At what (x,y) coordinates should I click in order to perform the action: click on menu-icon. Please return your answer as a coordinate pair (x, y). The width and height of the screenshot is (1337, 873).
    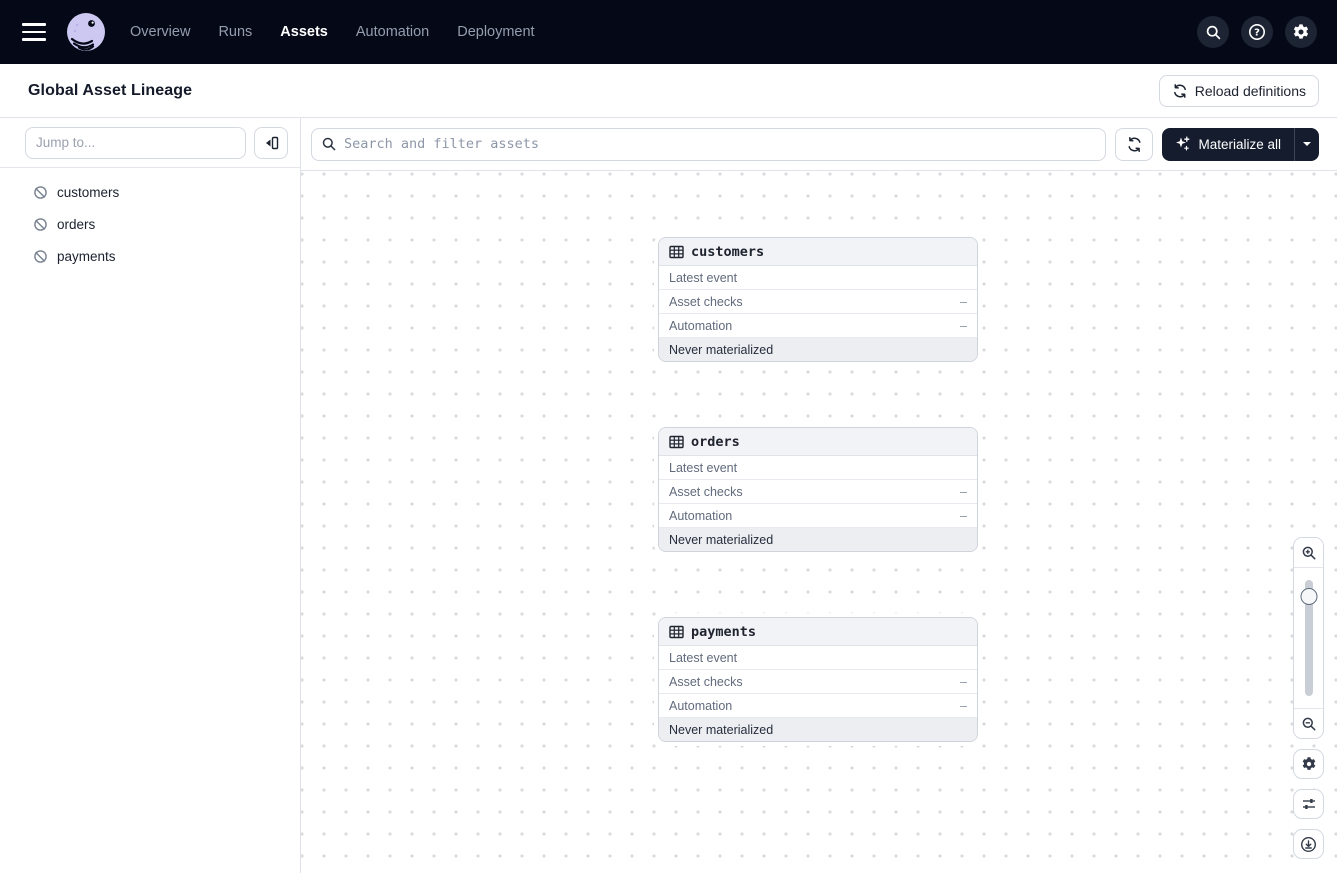
    Looking at the image, I should click on (34, 32).